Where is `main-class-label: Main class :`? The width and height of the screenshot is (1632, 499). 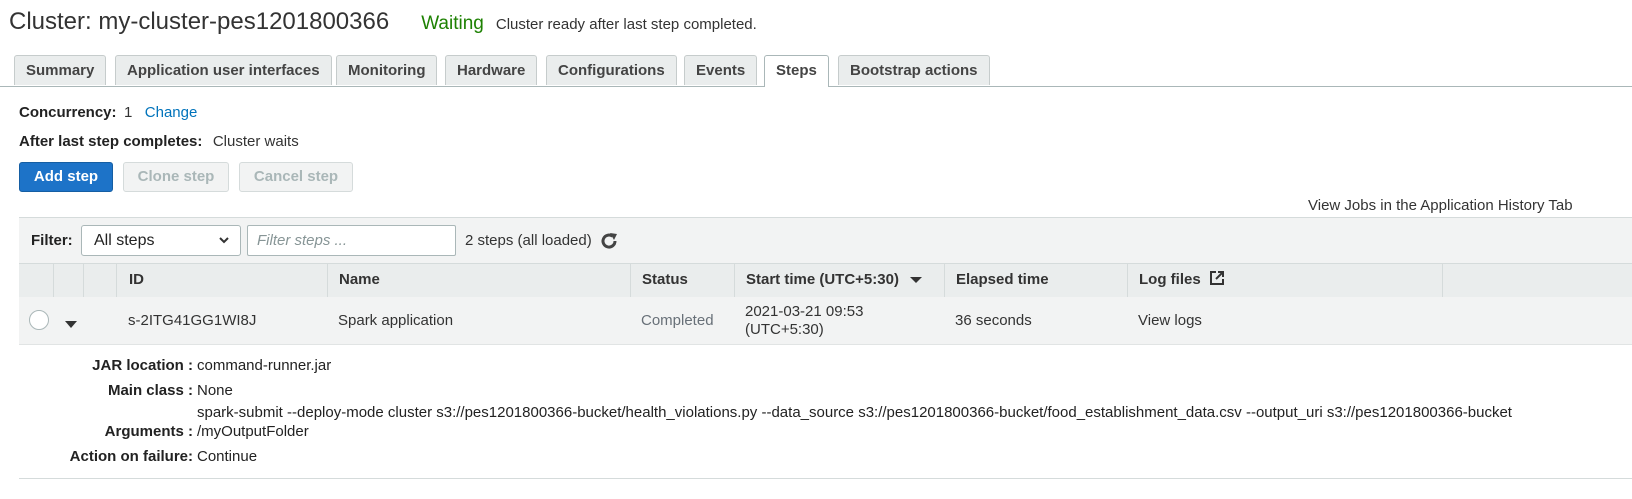 main-class-label: Main class : is located at coordinates (150, 390).